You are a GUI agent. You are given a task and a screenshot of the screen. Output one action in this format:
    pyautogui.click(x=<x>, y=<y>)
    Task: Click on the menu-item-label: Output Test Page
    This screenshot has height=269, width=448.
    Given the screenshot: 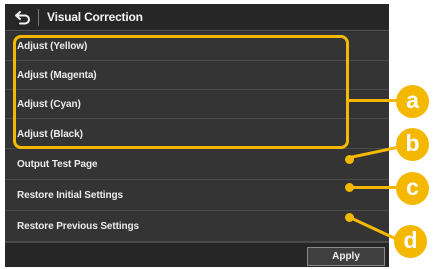 What is the action you would take?
    pyautogui.click(x=57, y=164)
    